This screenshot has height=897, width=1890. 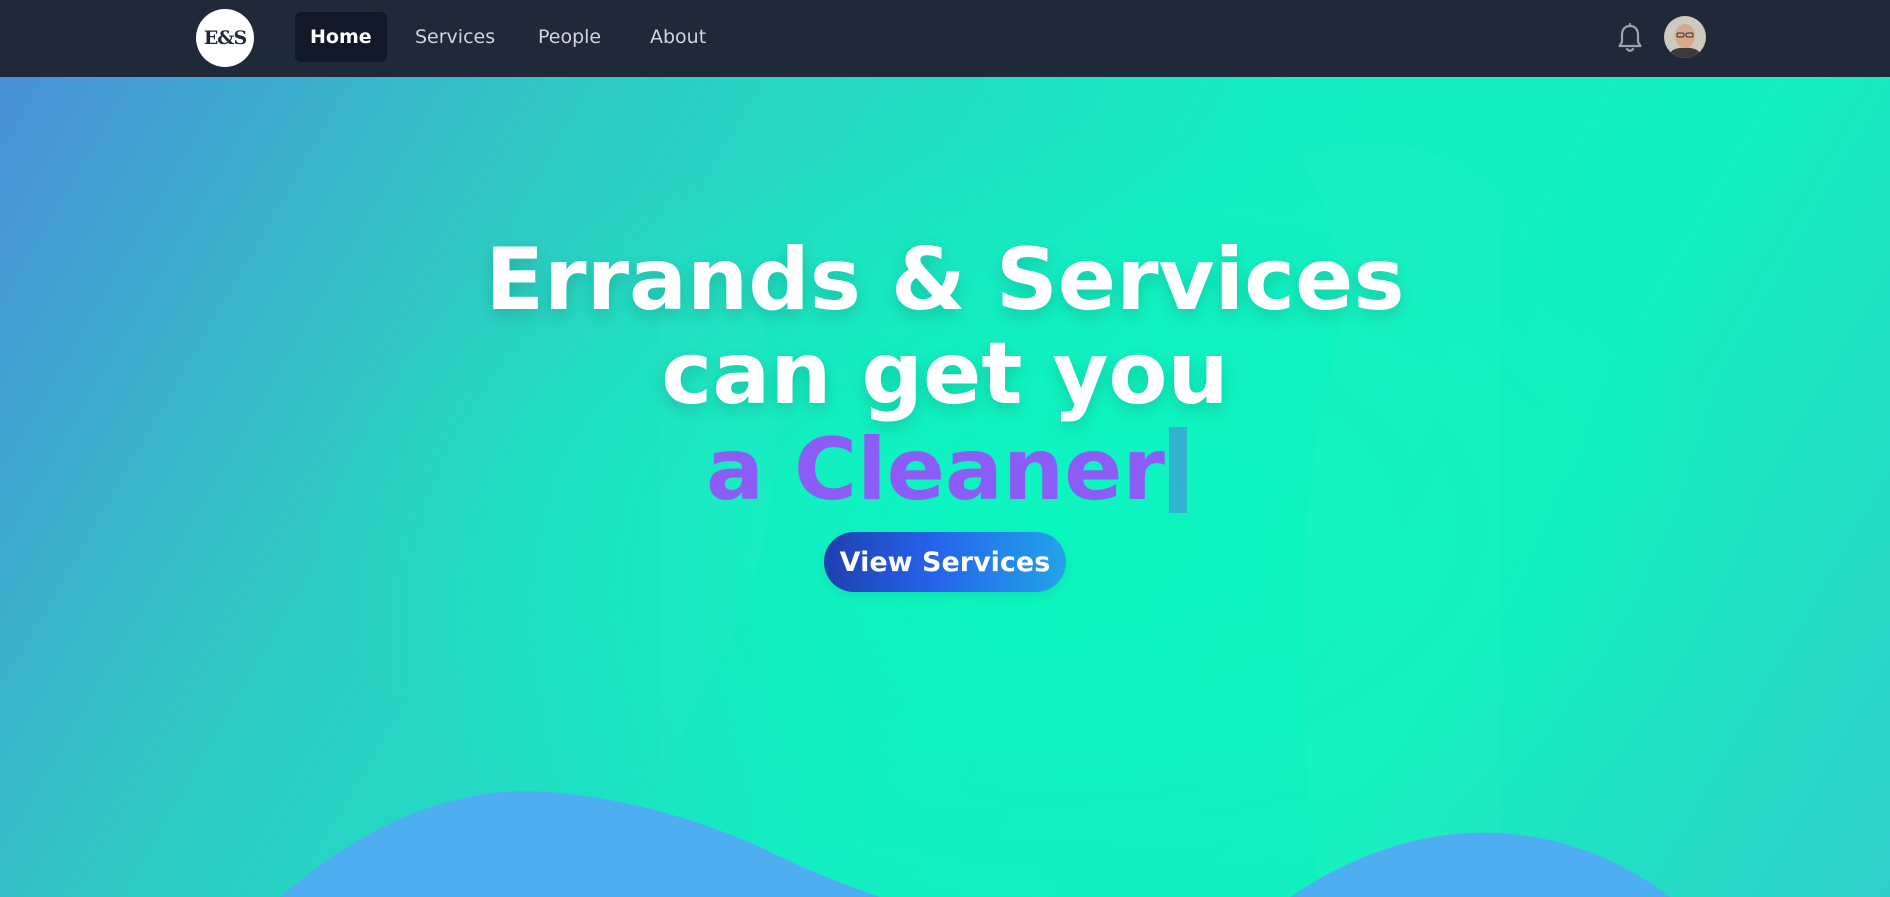 I want to click on nav-item-home: Home, so click(x=341, y=37).